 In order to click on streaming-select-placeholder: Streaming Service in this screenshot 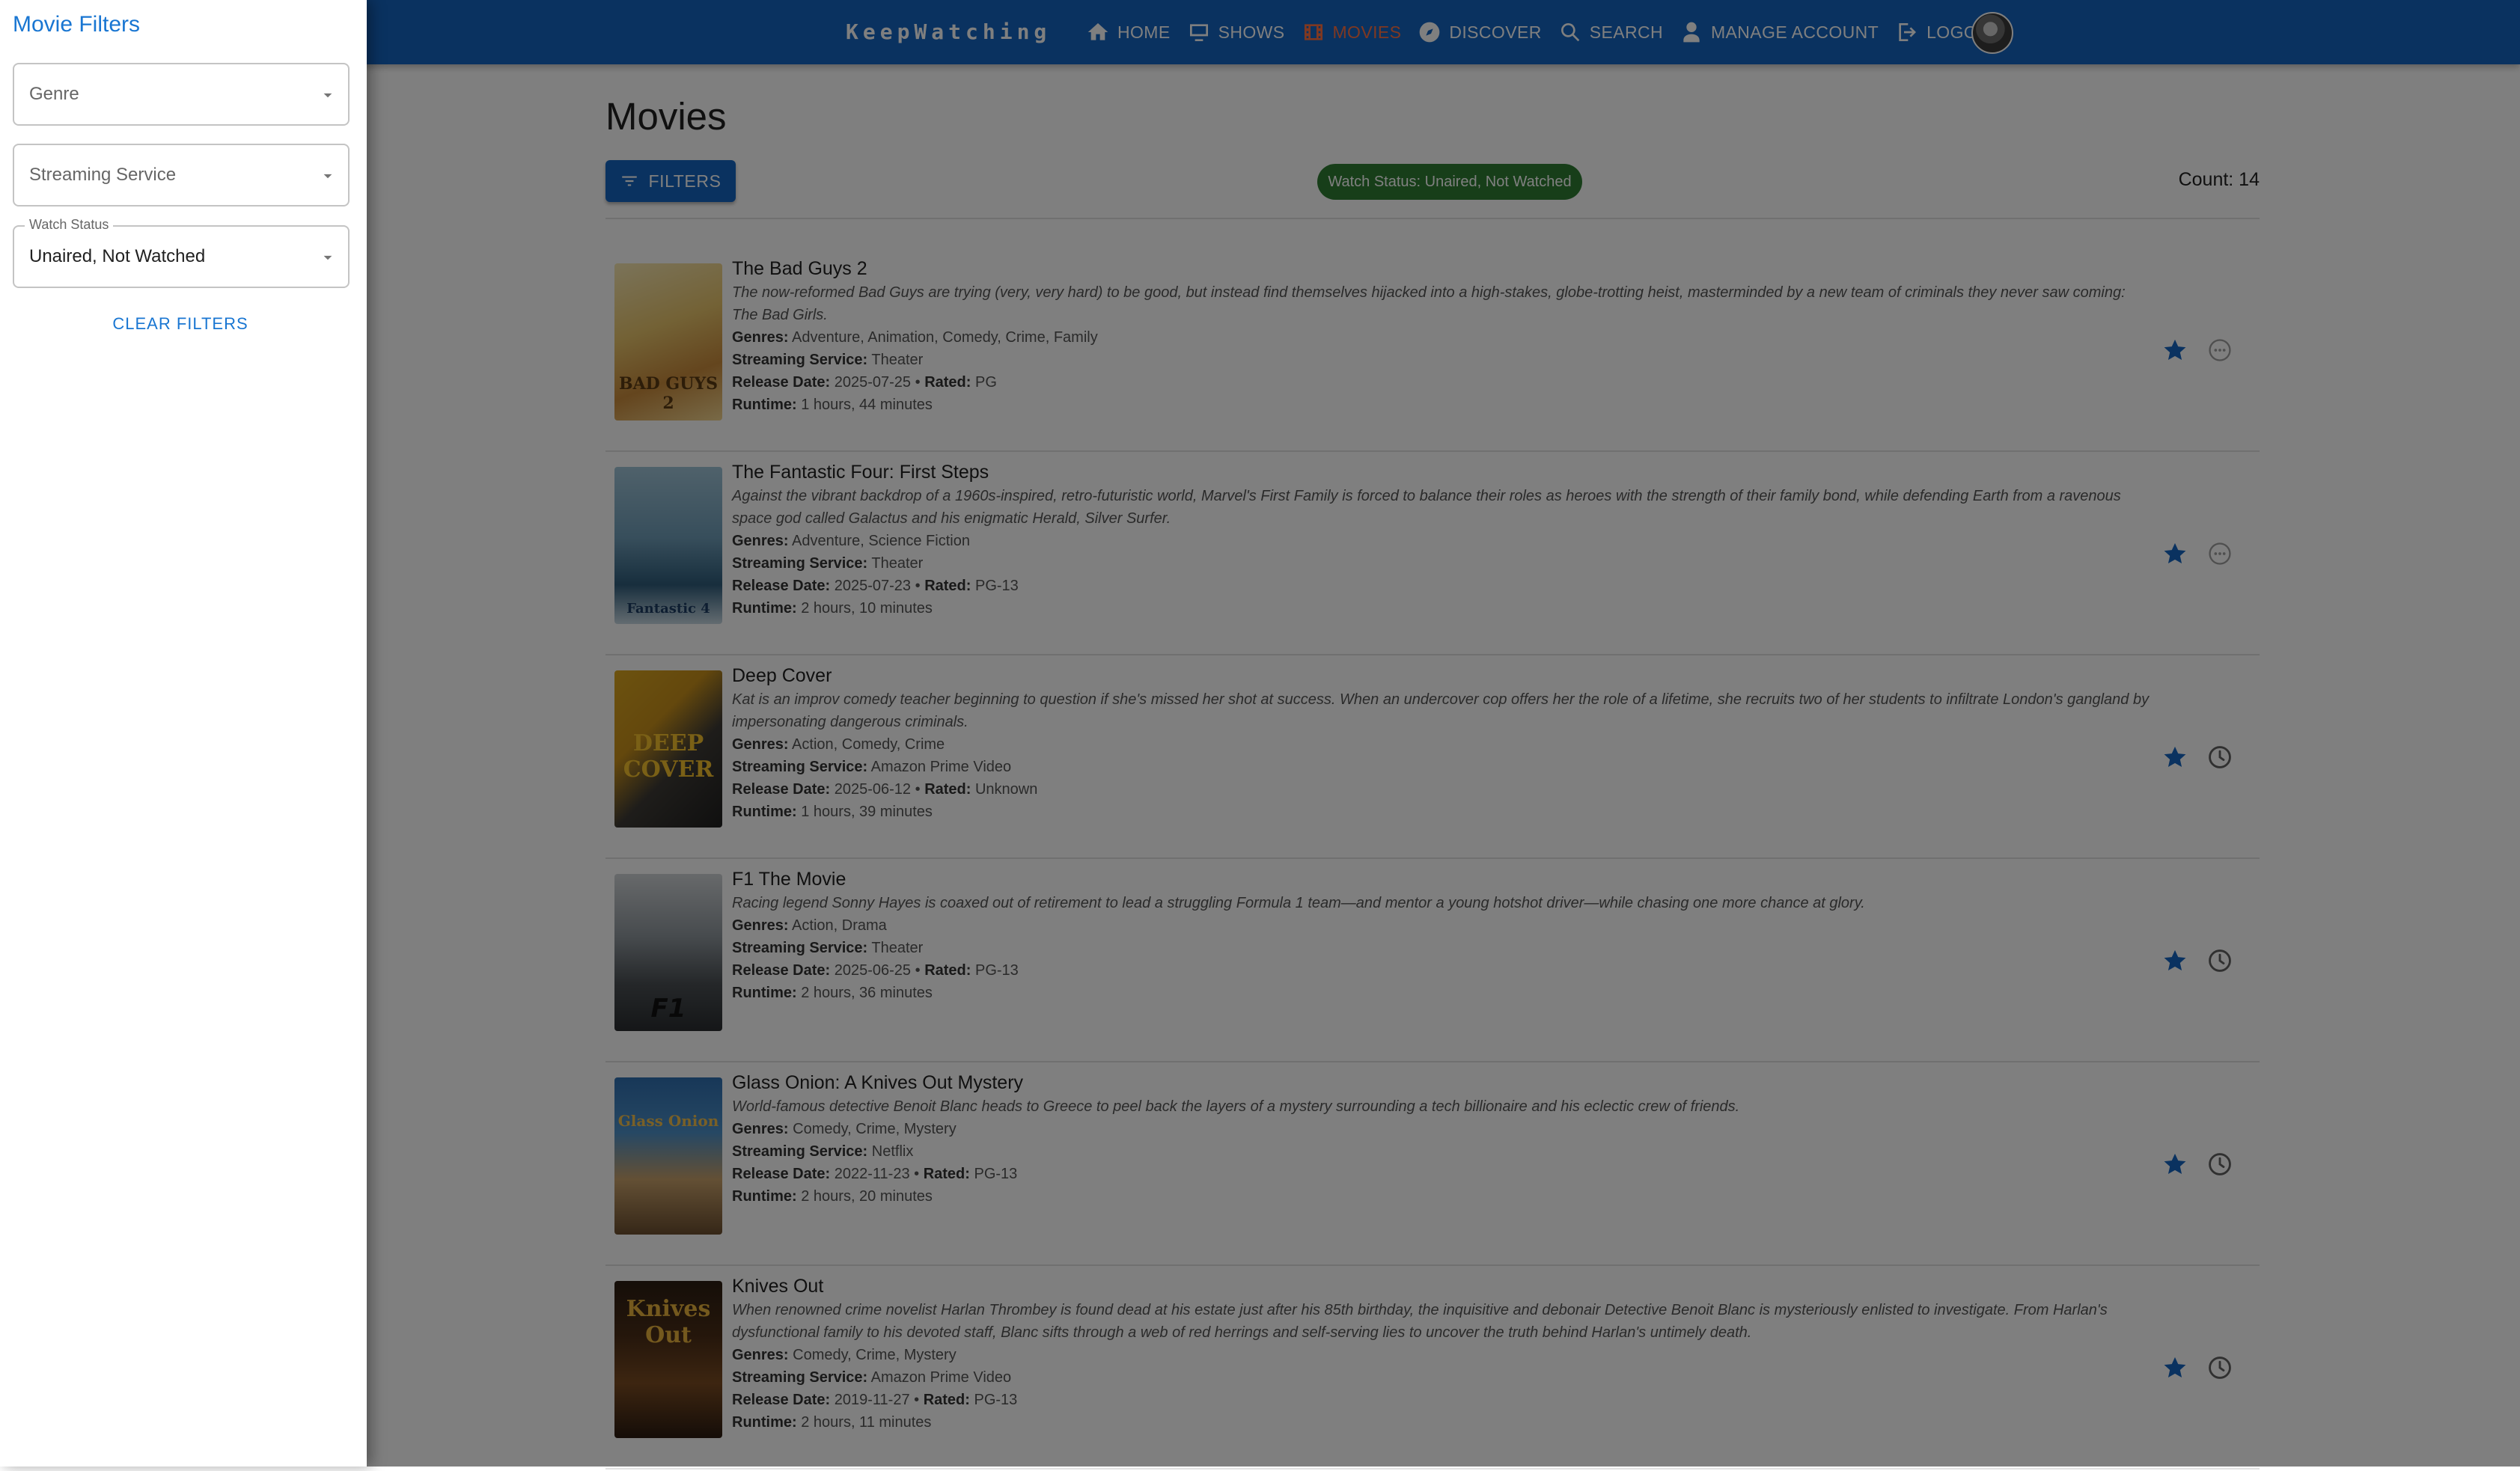, I will do `click(103, 175)`.